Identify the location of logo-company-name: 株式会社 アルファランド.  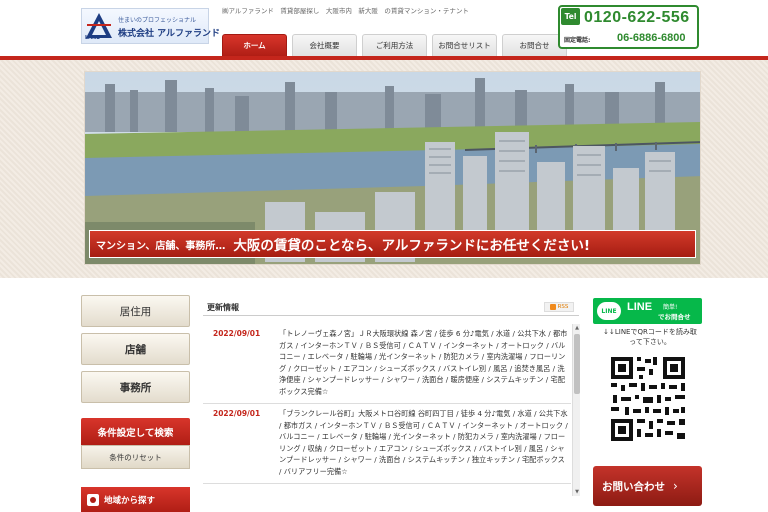
(169, 34).